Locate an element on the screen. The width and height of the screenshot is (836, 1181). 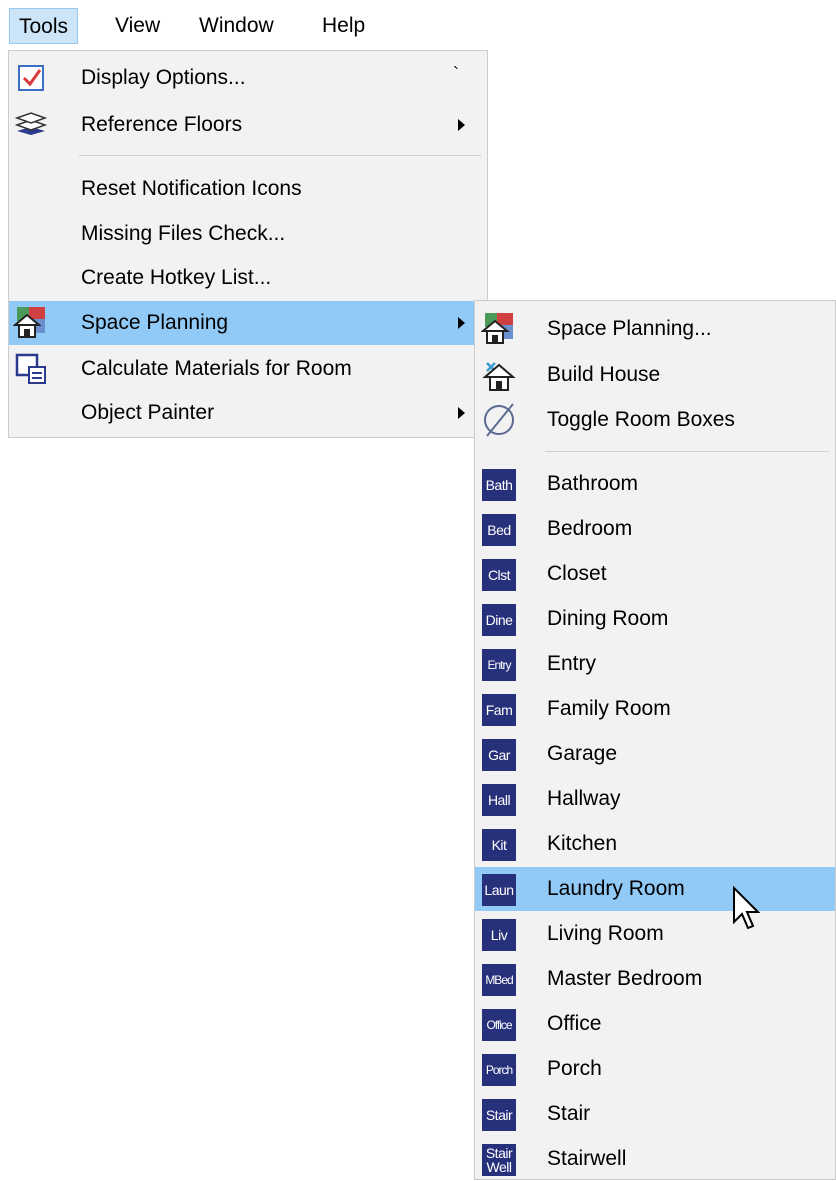
menu-item-label: Office is located at coordinates (574, 1023).